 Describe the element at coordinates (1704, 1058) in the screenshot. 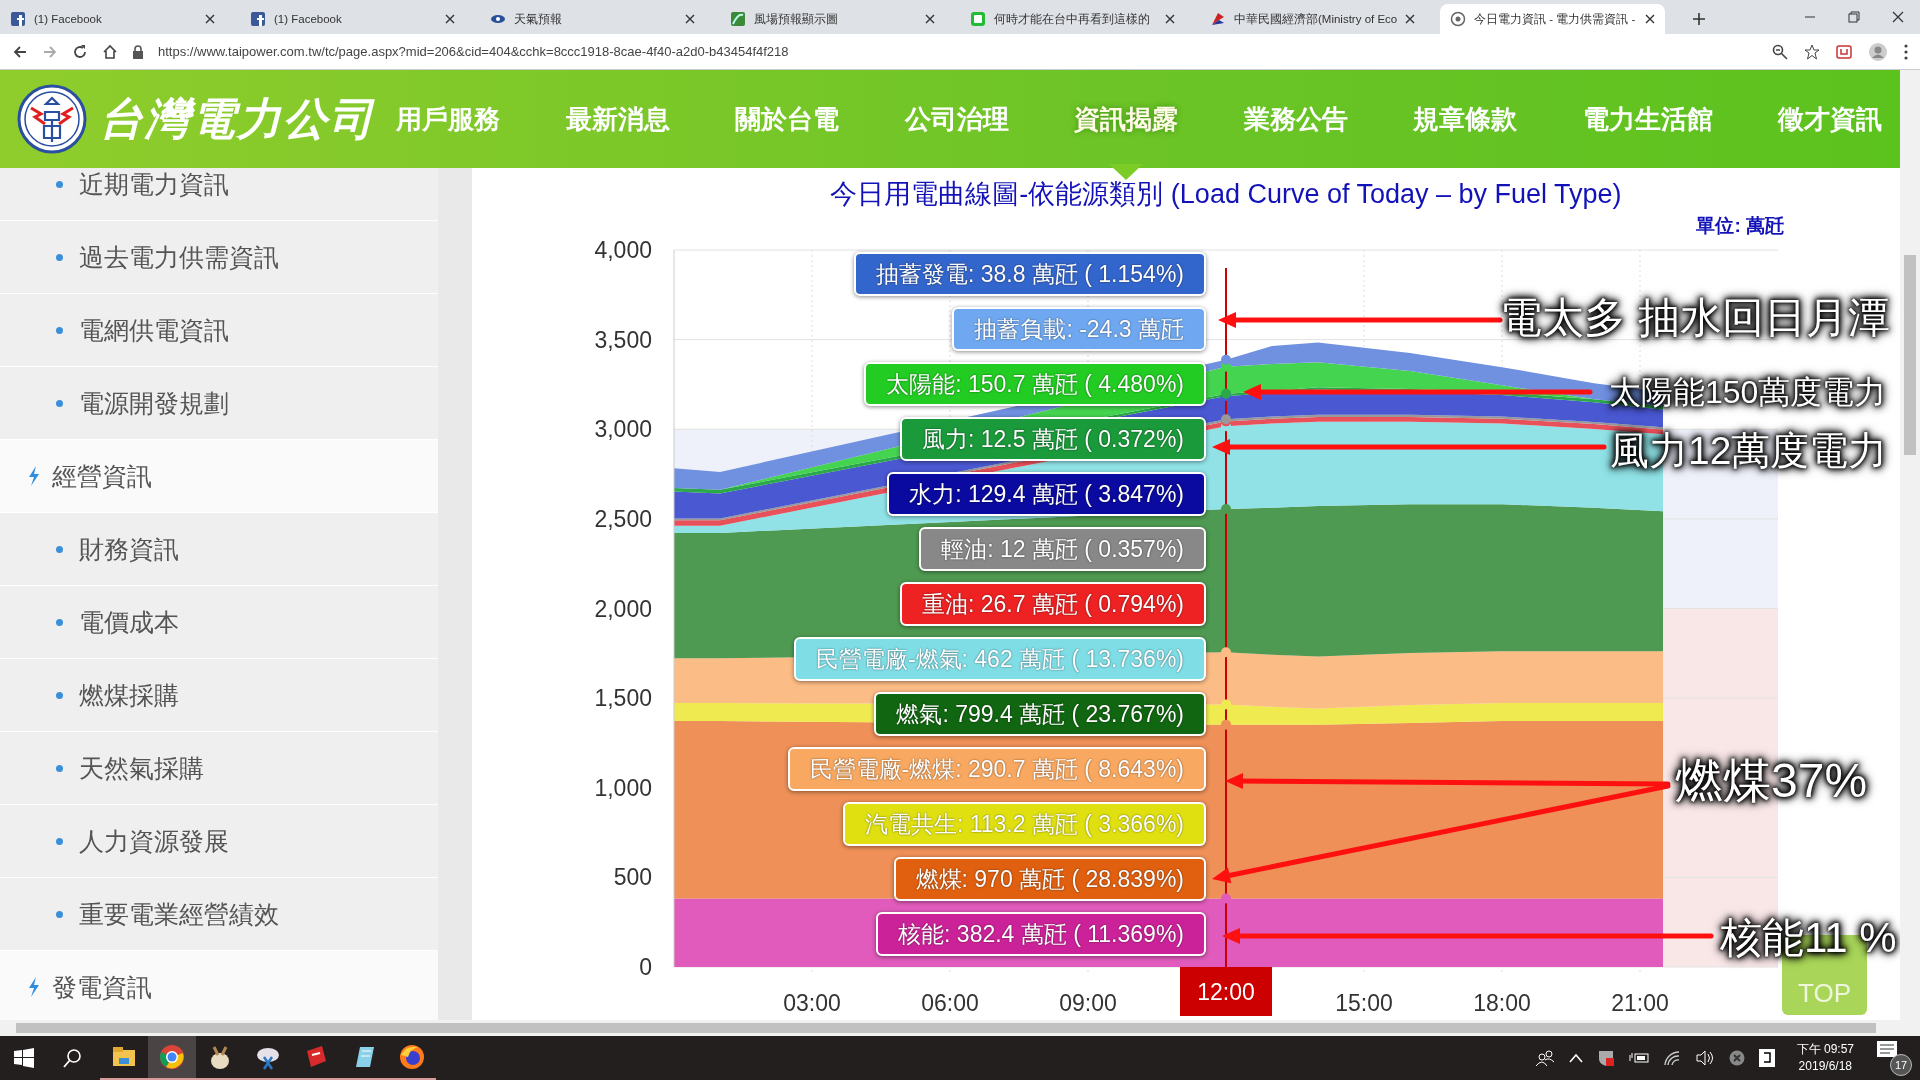

I see `volume-icon` at that location.